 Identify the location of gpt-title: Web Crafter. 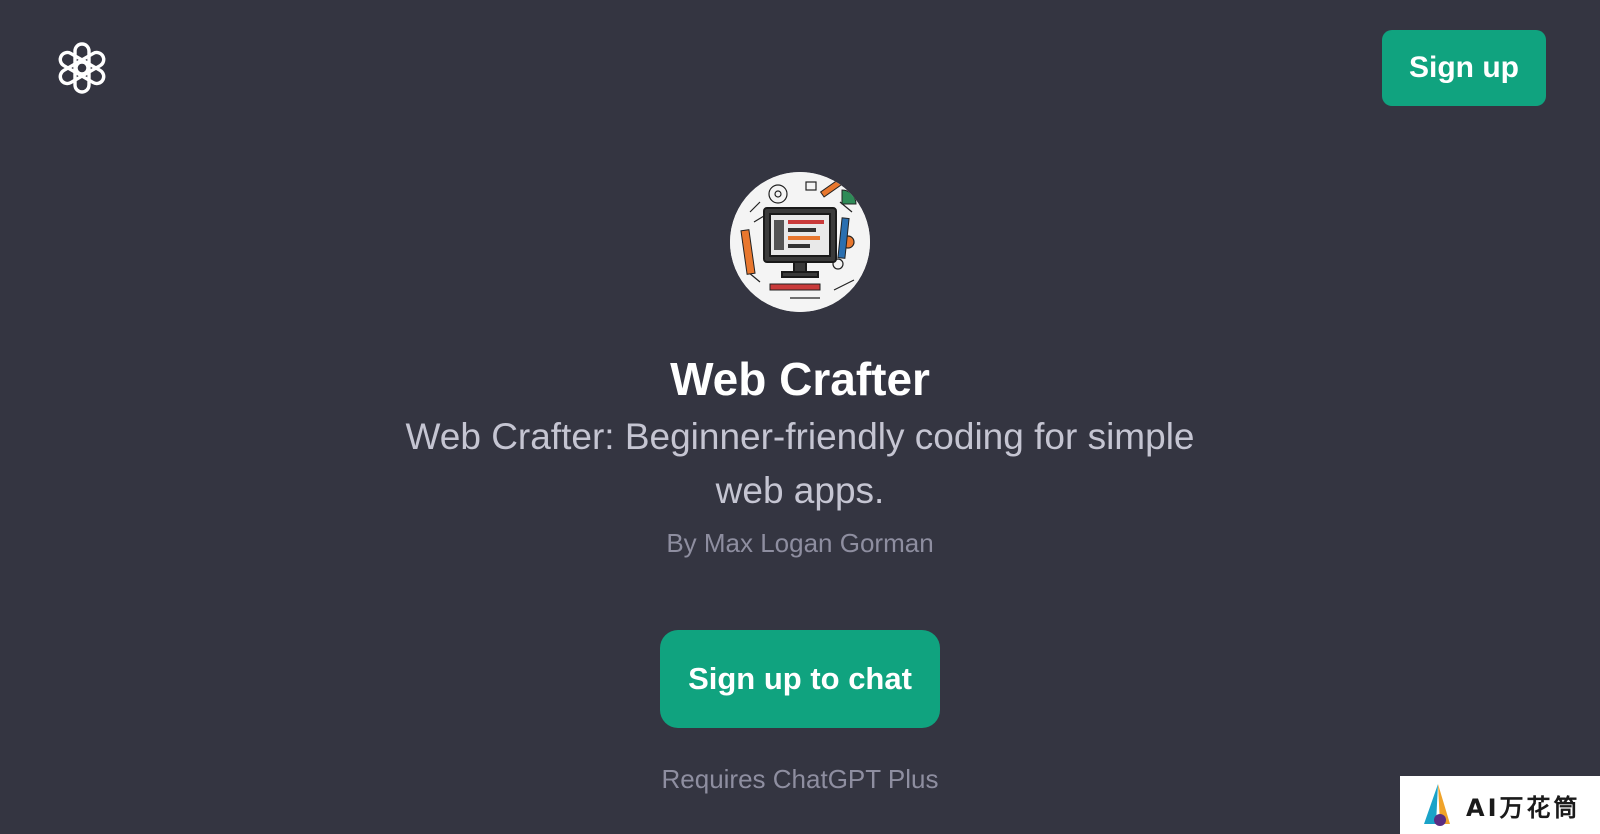
(800, 379).